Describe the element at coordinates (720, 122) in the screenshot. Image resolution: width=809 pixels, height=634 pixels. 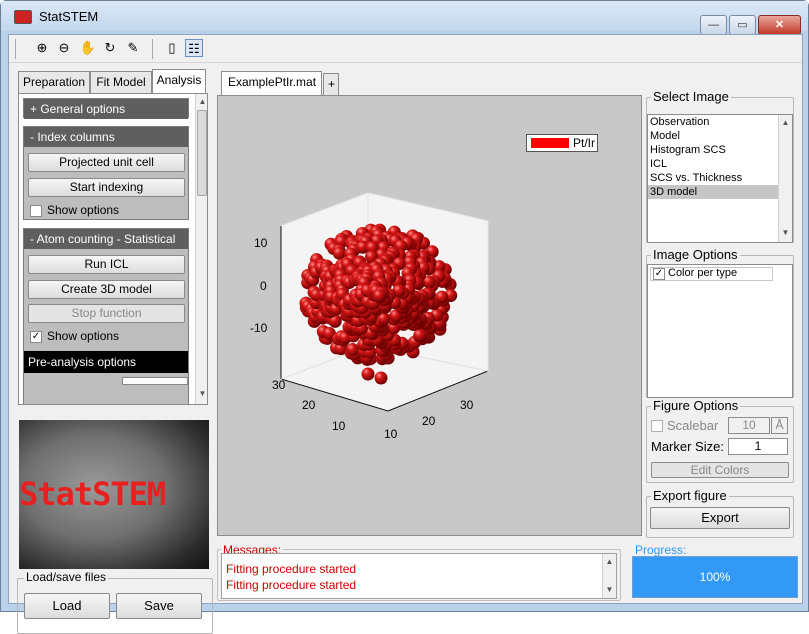
I see `list-item-observation: Observation` at that location.